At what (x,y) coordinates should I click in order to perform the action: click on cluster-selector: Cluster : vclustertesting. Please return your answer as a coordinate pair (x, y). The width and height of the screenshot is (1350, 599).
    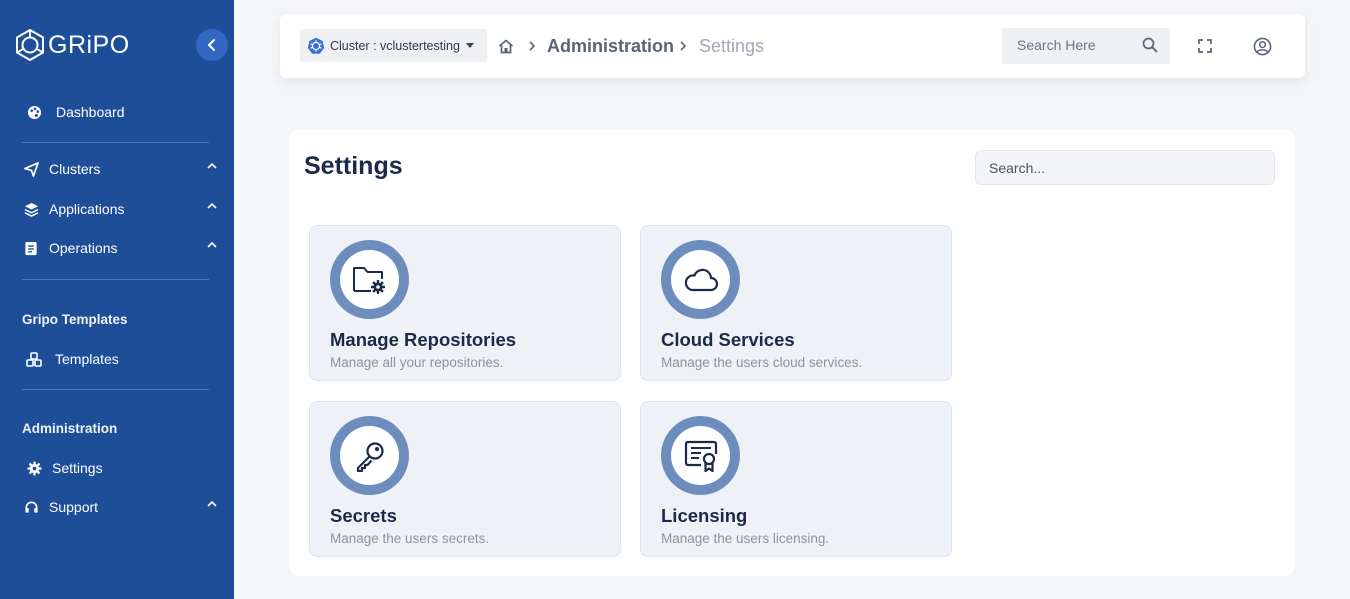
    Looking at the image, I should click on (393, 45).